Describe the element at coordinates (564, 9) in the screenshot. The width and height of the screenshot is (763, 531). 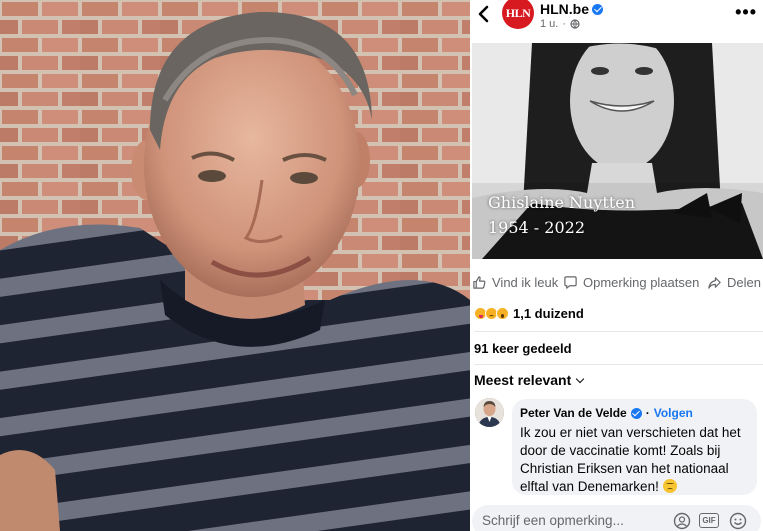
I see `page-name-label: HLN.be` at that location.